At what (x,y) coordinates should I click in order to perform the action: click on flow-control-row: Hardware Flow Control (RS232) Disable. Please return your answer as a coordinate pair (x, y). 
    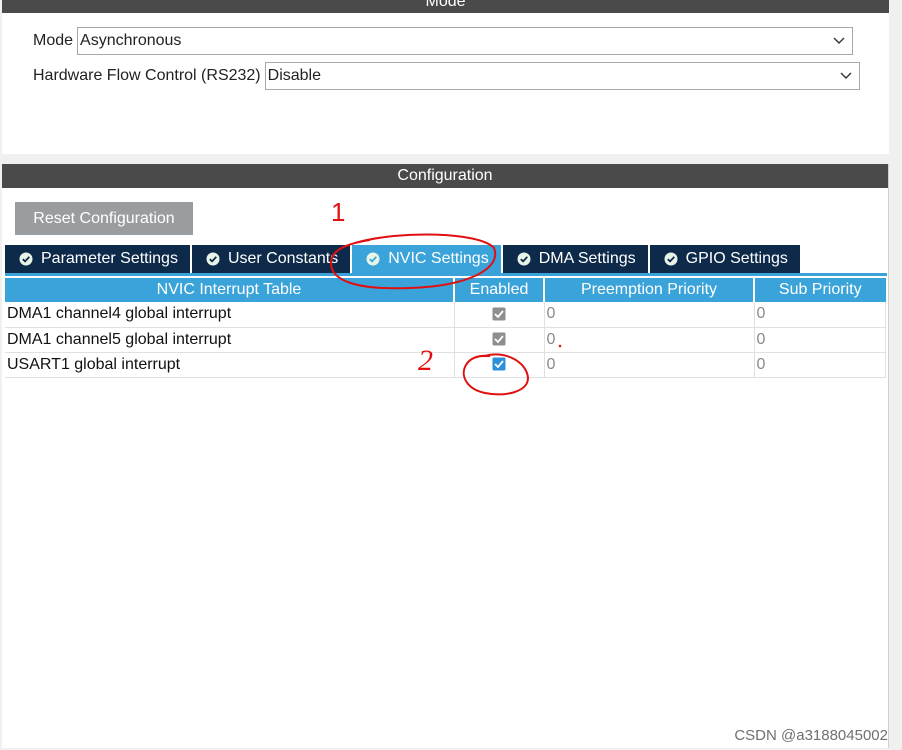
    Looking at the image, I should click on (446, 76).